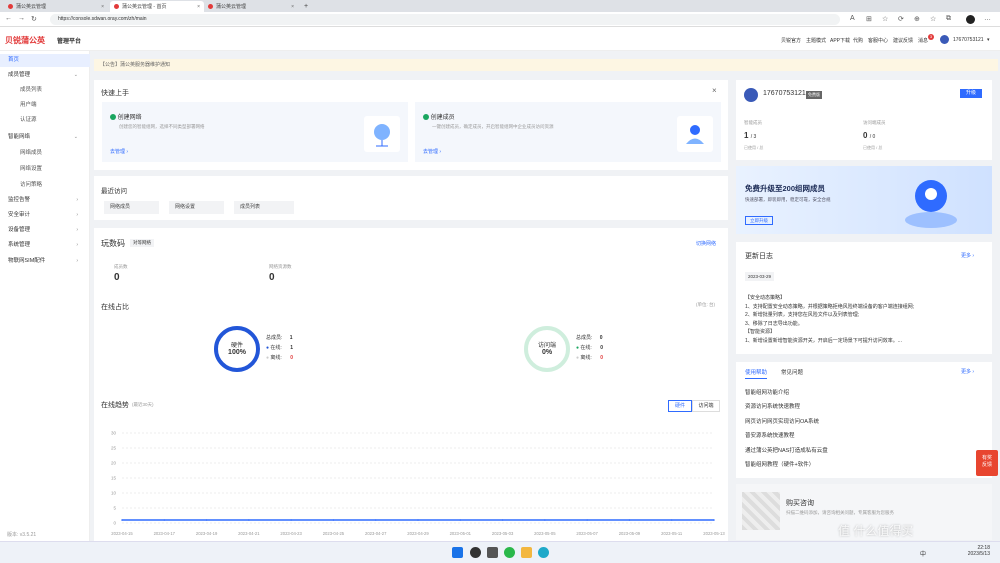 The width and height of the screenshot is (1000, 563). I want to click on sidebar-item-devices: 设备管理 ›, so click(45, 230).